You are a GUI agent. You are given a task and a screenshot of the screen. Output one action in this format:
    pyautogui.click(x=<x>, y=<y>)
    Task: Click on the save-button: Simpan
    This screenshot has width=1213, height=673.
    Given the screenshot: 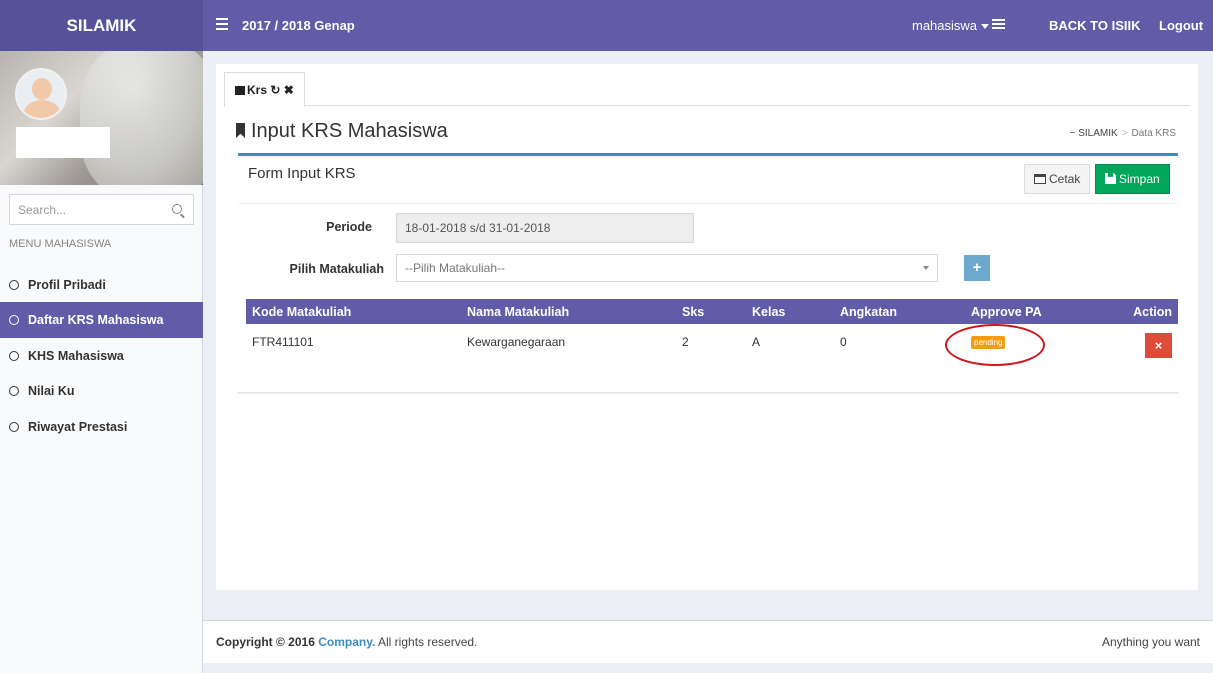 What is the action you would take?
    pyautogui.click(x=1132, y=179)
    